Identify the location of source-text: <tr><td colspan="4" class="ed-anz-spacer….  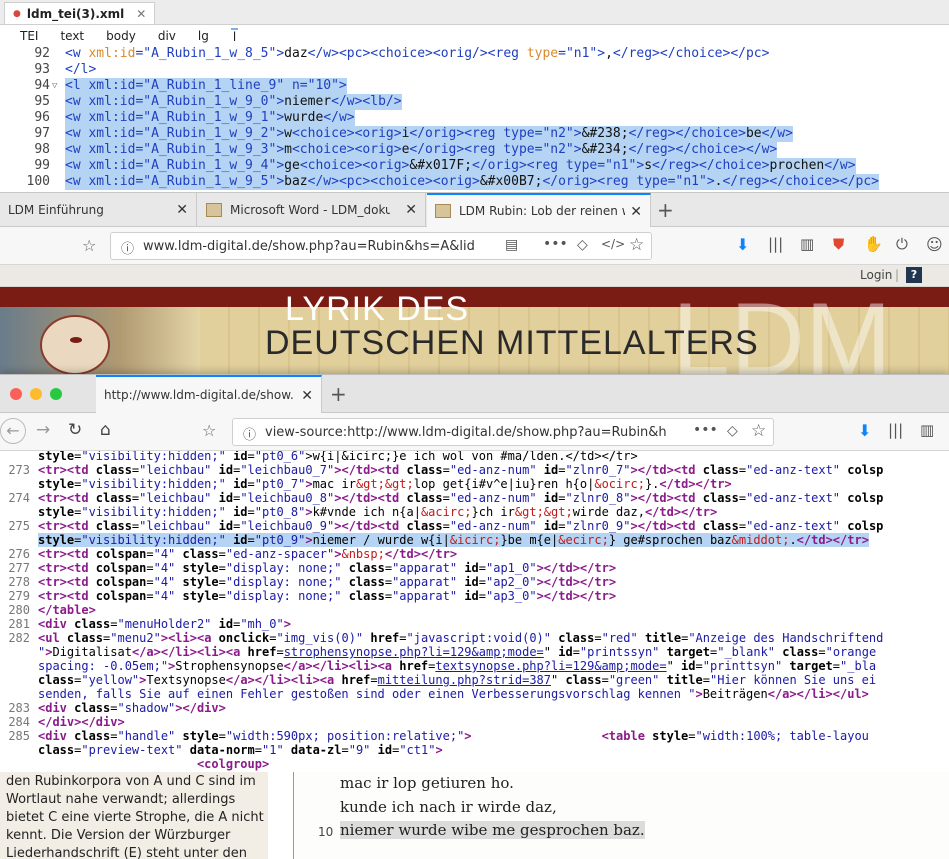
(248, 554).